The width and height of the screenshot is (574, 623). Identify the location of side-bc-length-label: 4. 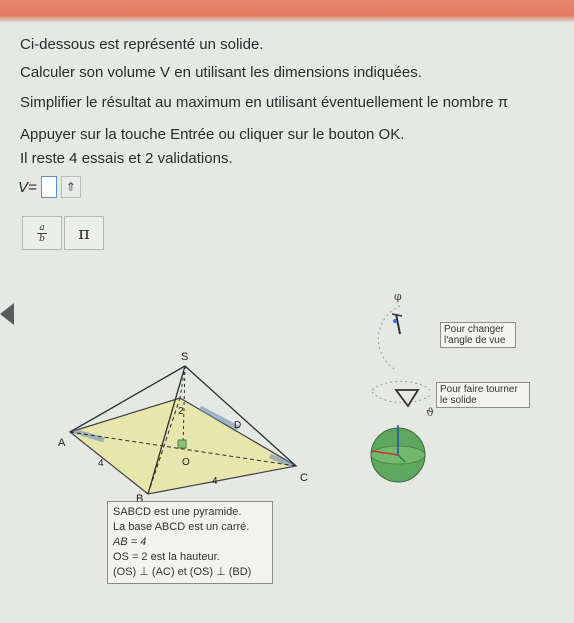
(215, 481).